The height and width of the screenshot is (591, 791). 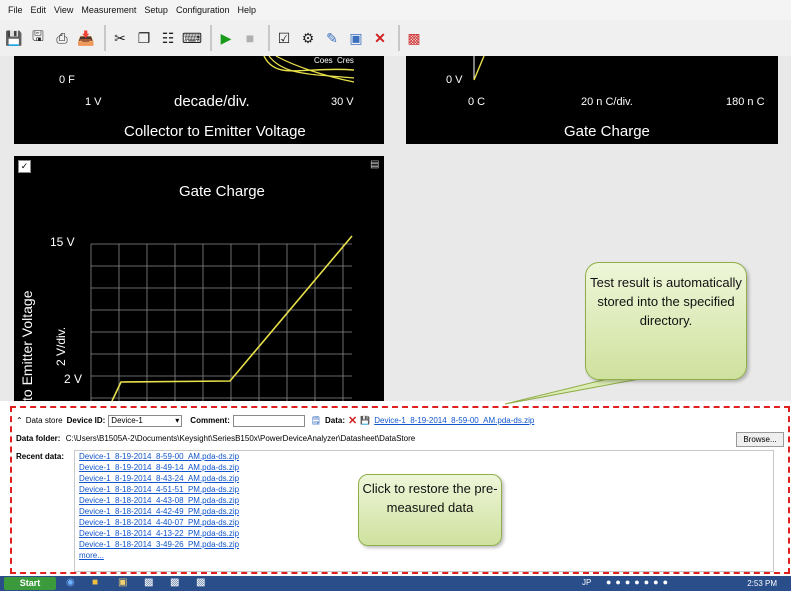 What do you see at coordinates (192, 38) in the screenshot?
I see `keyboard-icon: ⌨` at bounding box center [192, 38].